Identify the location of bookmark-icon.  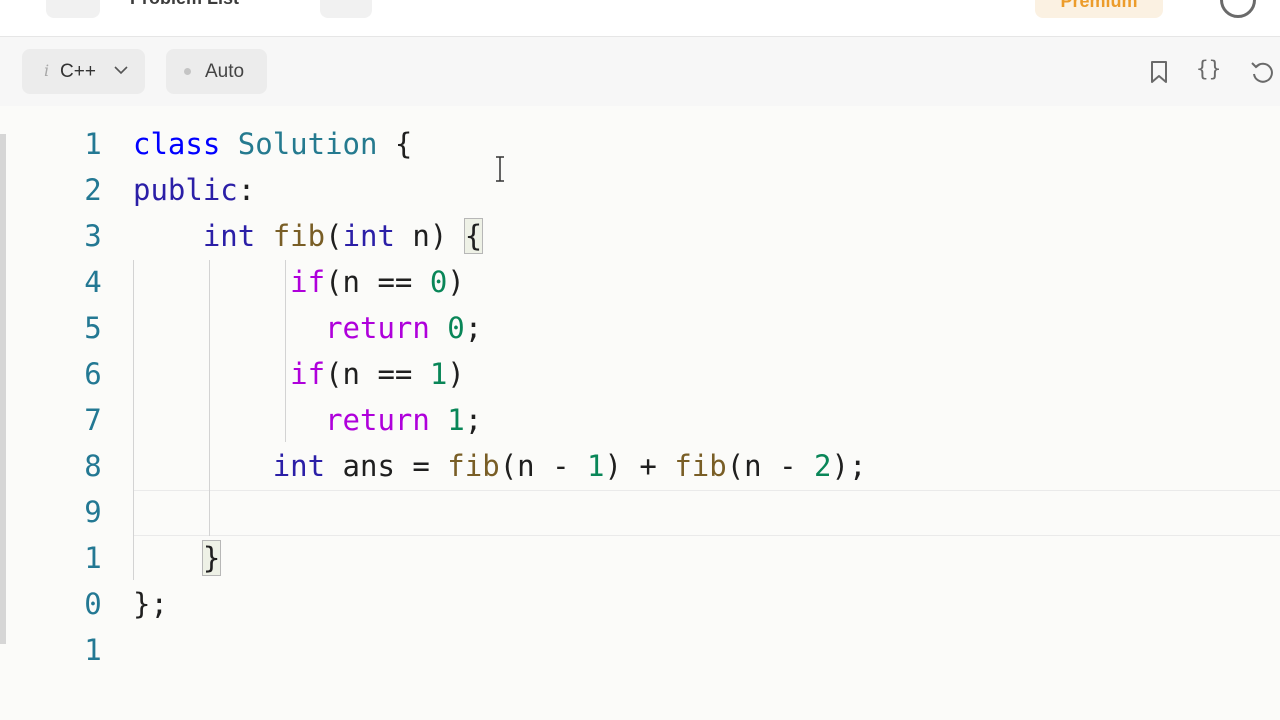
(1159, 72).